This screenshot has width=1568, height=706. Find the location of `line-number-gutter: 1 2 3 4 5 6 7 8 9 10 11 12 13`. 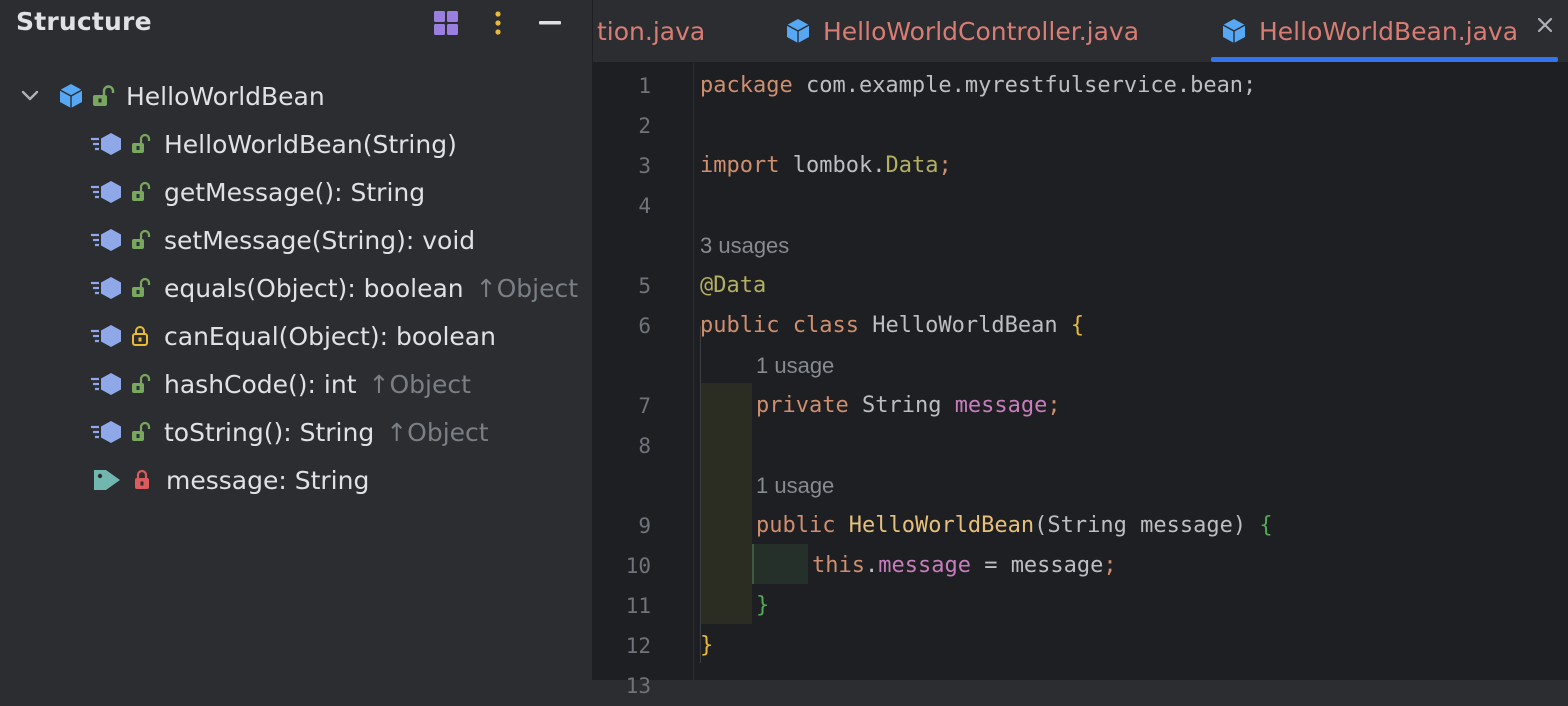

line-number-gutter: 1 2 3 4 5 6 7 8 9 10 11 12 13 is located at coordinates (643, 380).